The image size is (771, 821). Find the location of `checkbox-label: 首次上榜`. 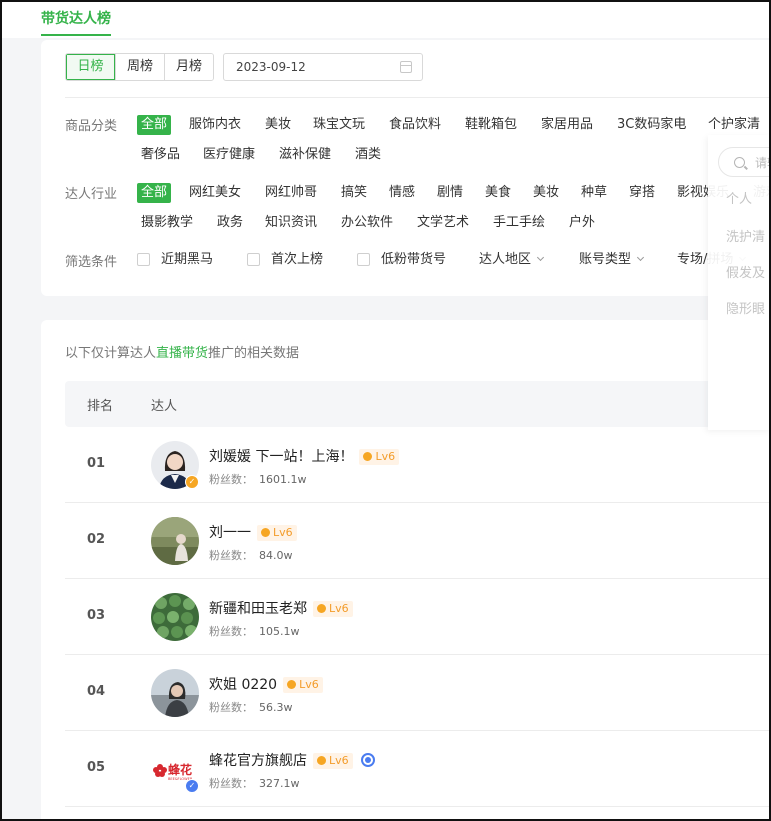

checkbox-label: 首次上榜 is located at coordinates (297, 259).